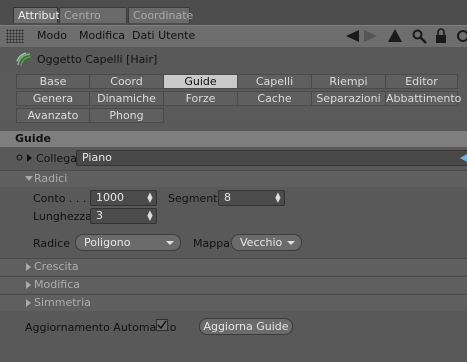 The width and height of the screenshot is (467, 362). I want to click on subtab-base: Base, so click(53, 81).